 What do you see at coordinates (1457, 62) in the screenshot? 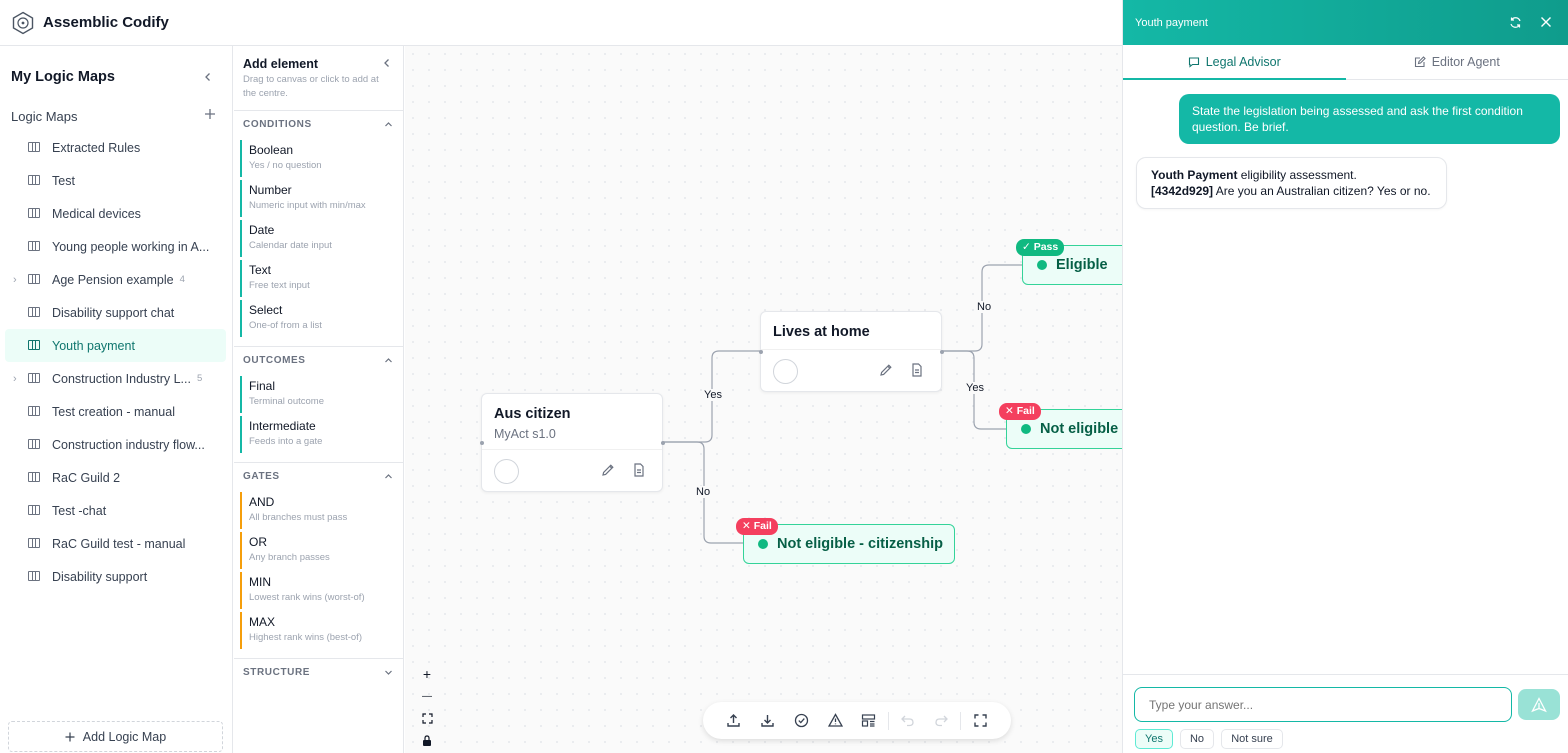
I see `tab-editor-agent: Editor Agent` at bounding box center [1457, 62].